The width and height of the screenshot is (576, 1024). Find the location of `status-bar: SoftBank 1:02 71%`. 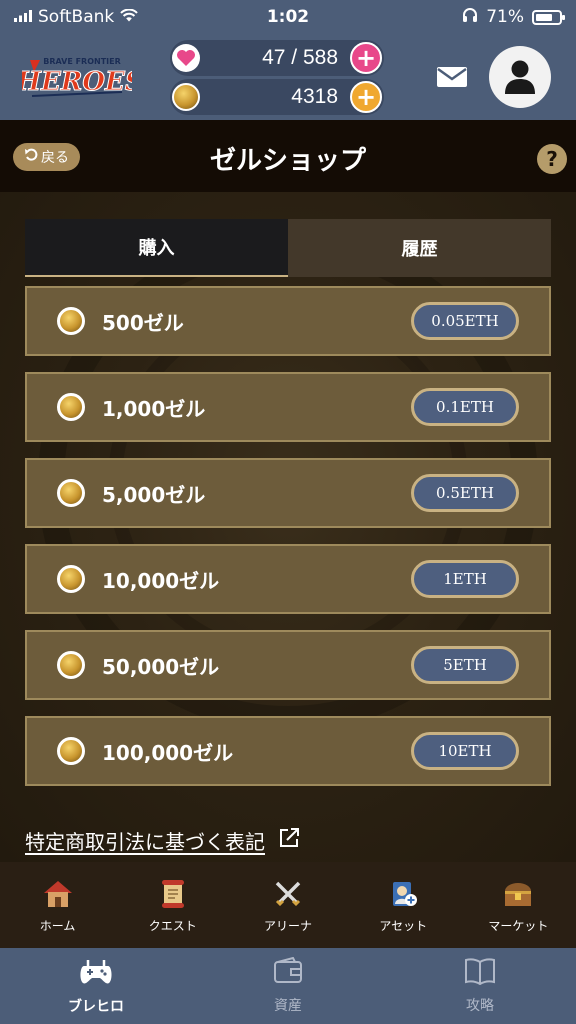

status-bar: SoftBank 1:02 71% is located at coordinates (288, 17).